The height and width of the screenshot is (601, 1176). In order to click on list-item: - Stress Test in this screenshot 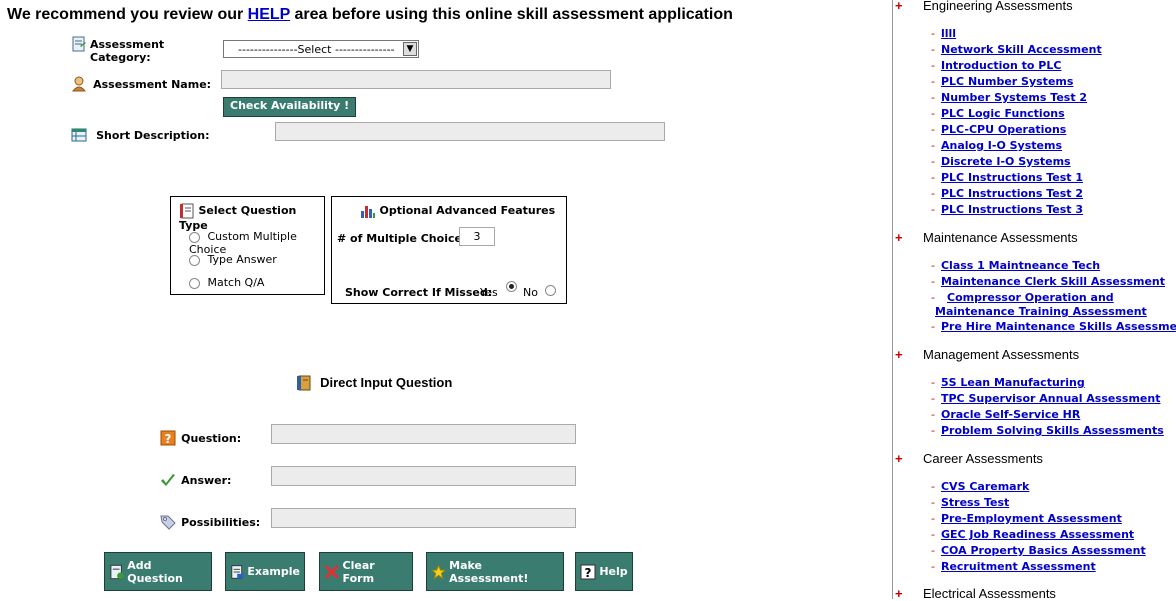, I will do `click(970, 502)`.